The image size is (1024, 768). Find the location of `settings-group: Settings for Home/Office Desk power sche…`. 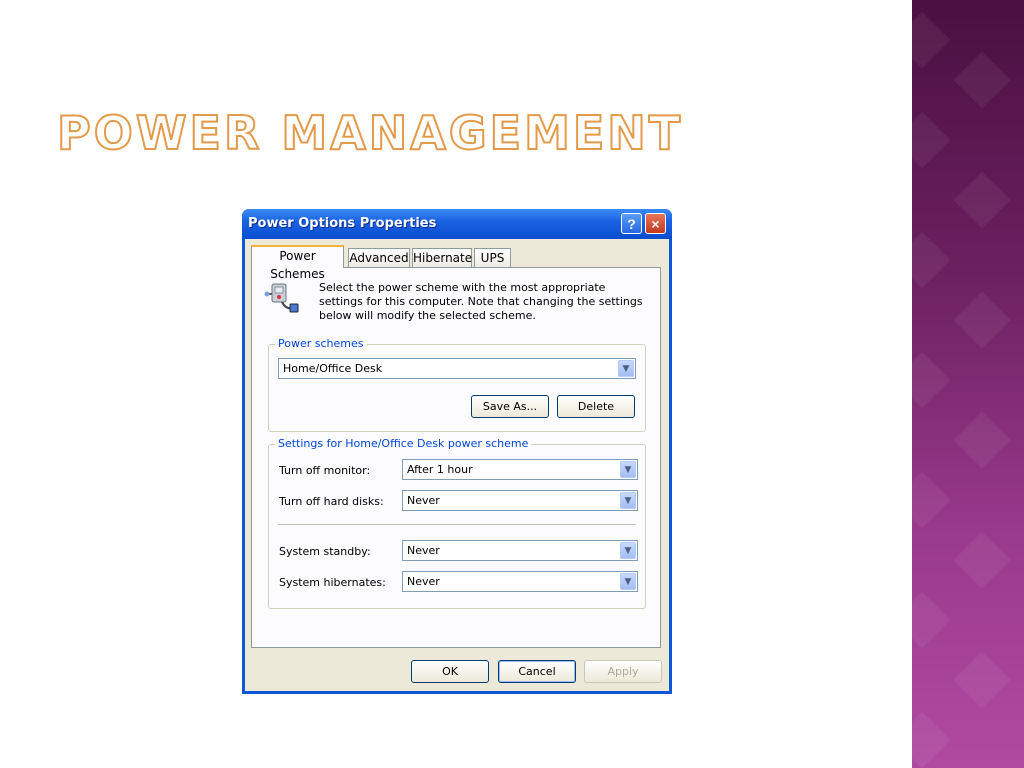

settings-group: Settings for Home/Office Desk power sche… is located at coordinates (457, 523).